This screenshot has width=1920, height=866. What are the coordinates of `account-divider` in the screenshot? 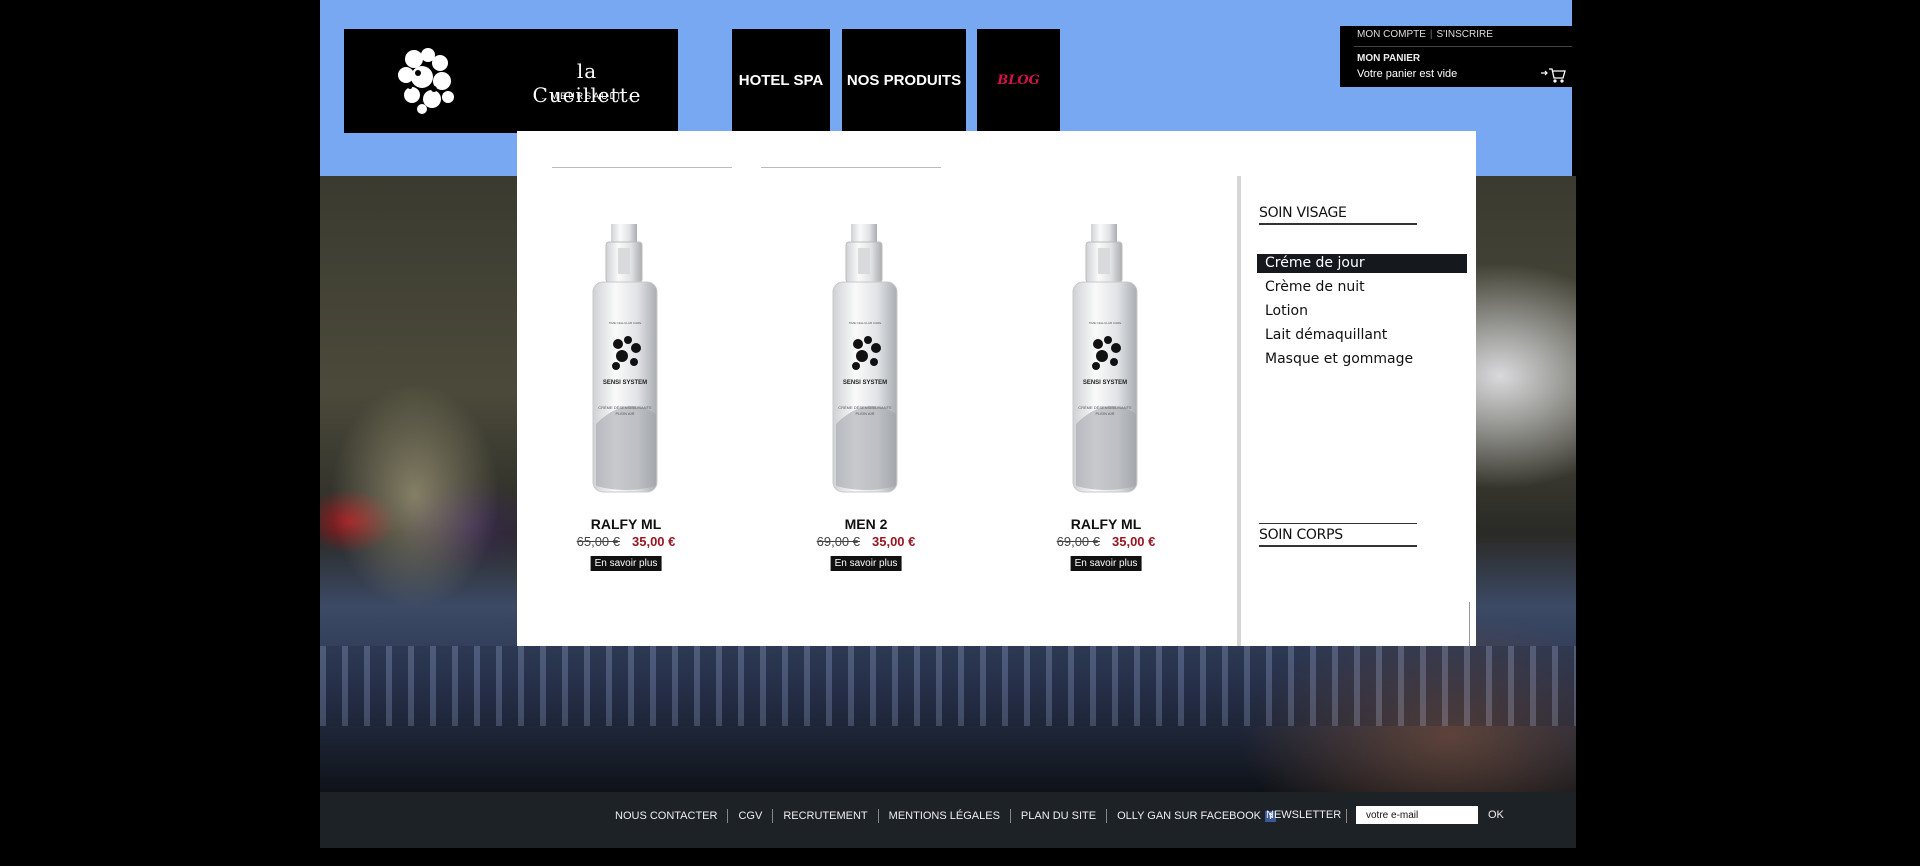 It's located at (1463, 46).